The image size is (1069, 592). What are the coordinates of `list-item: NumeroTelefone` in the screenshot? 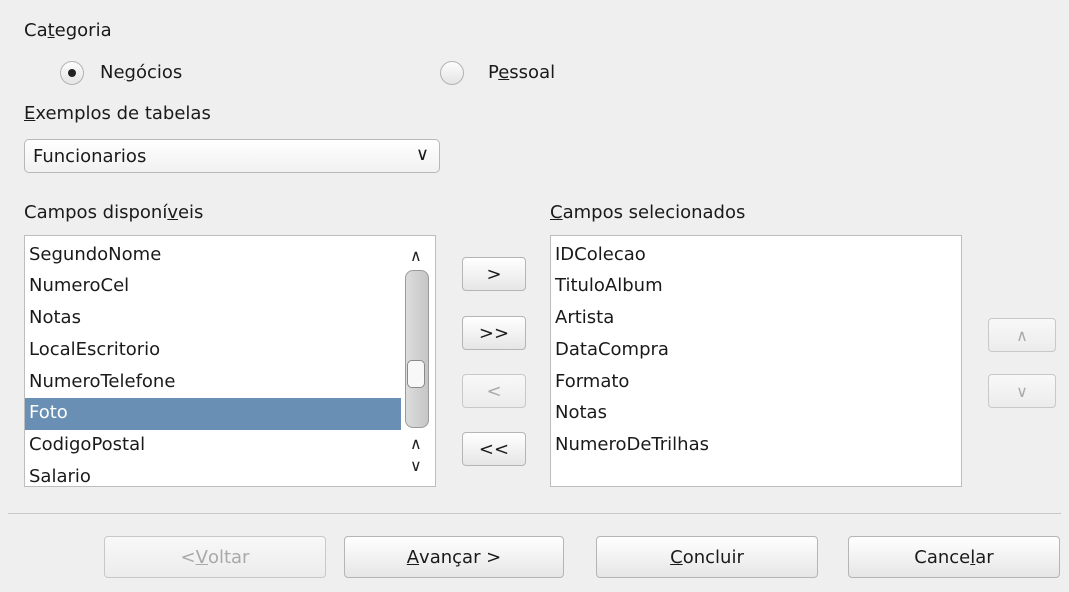 It's located at (213, 383).